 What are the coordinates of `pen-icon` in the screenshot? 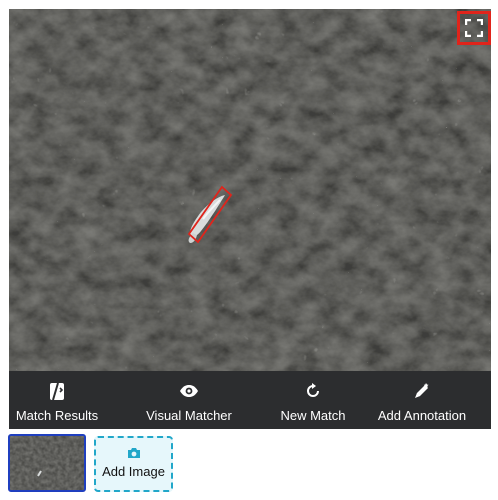 It's located at (422, 391).